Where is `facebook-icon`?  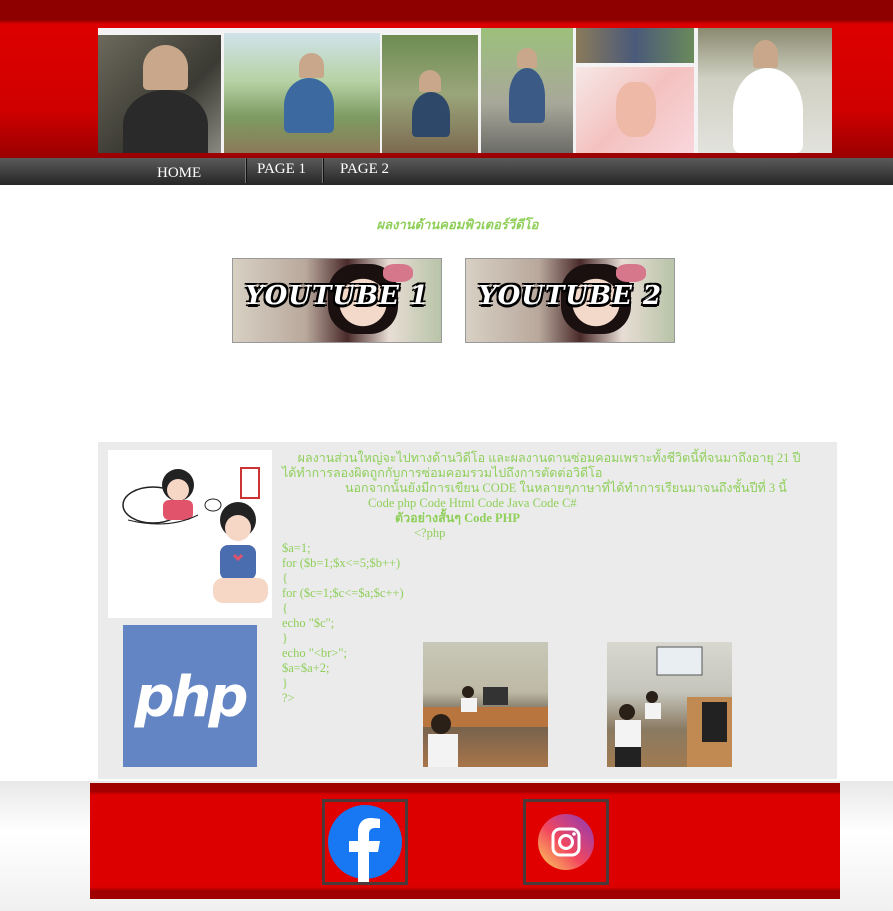 facebook-icon is located at coordinates (365, 843).